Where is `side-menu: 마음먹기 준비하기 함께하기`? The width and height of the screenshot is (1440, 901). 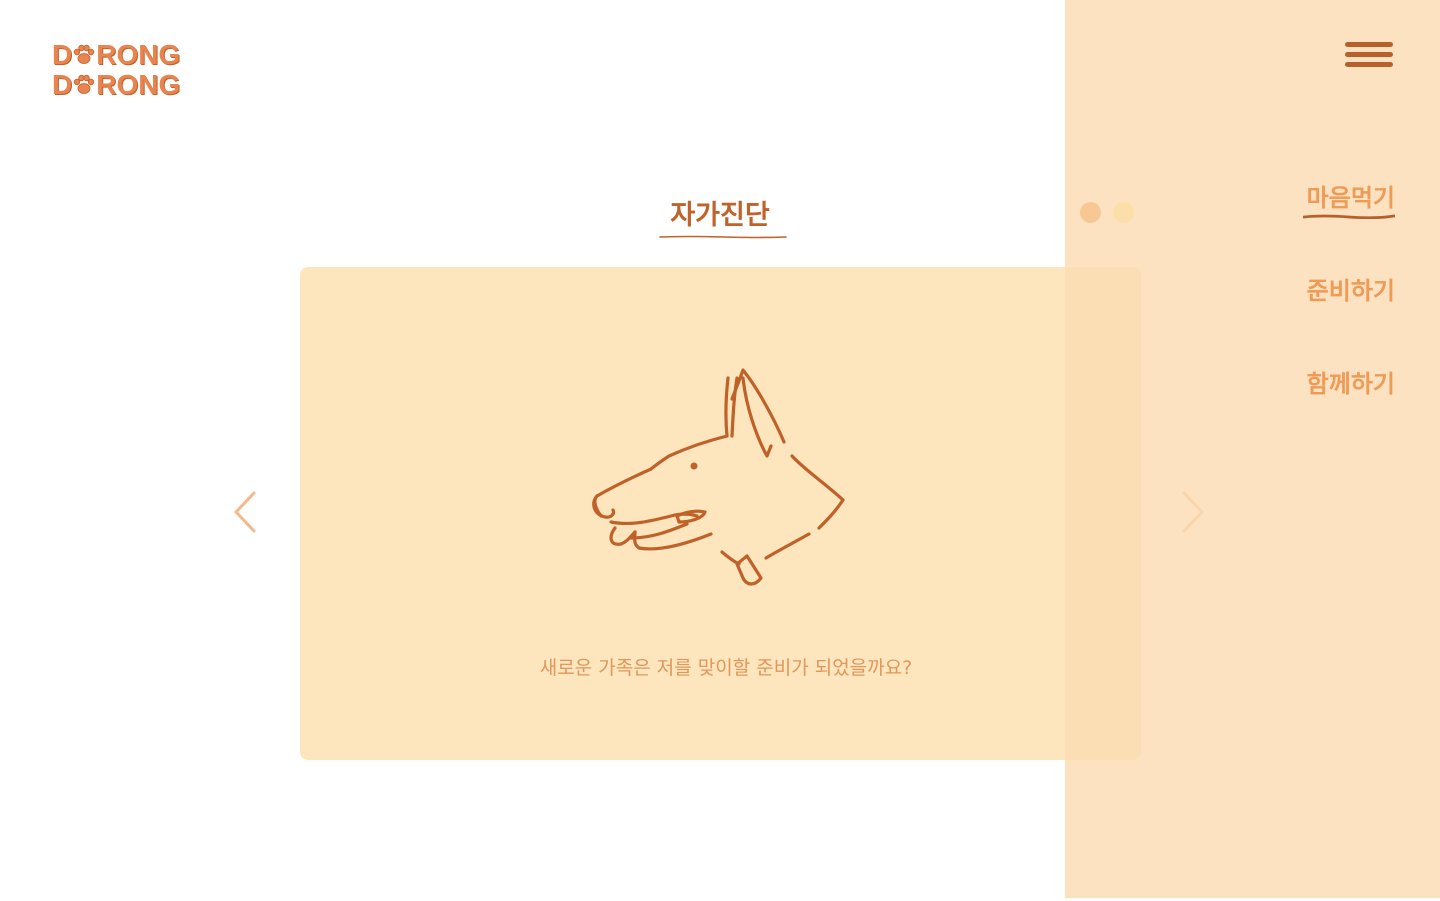
side-menu: 마음먹기 준비하기 함께하기 is located at coordinates (1349, 317).